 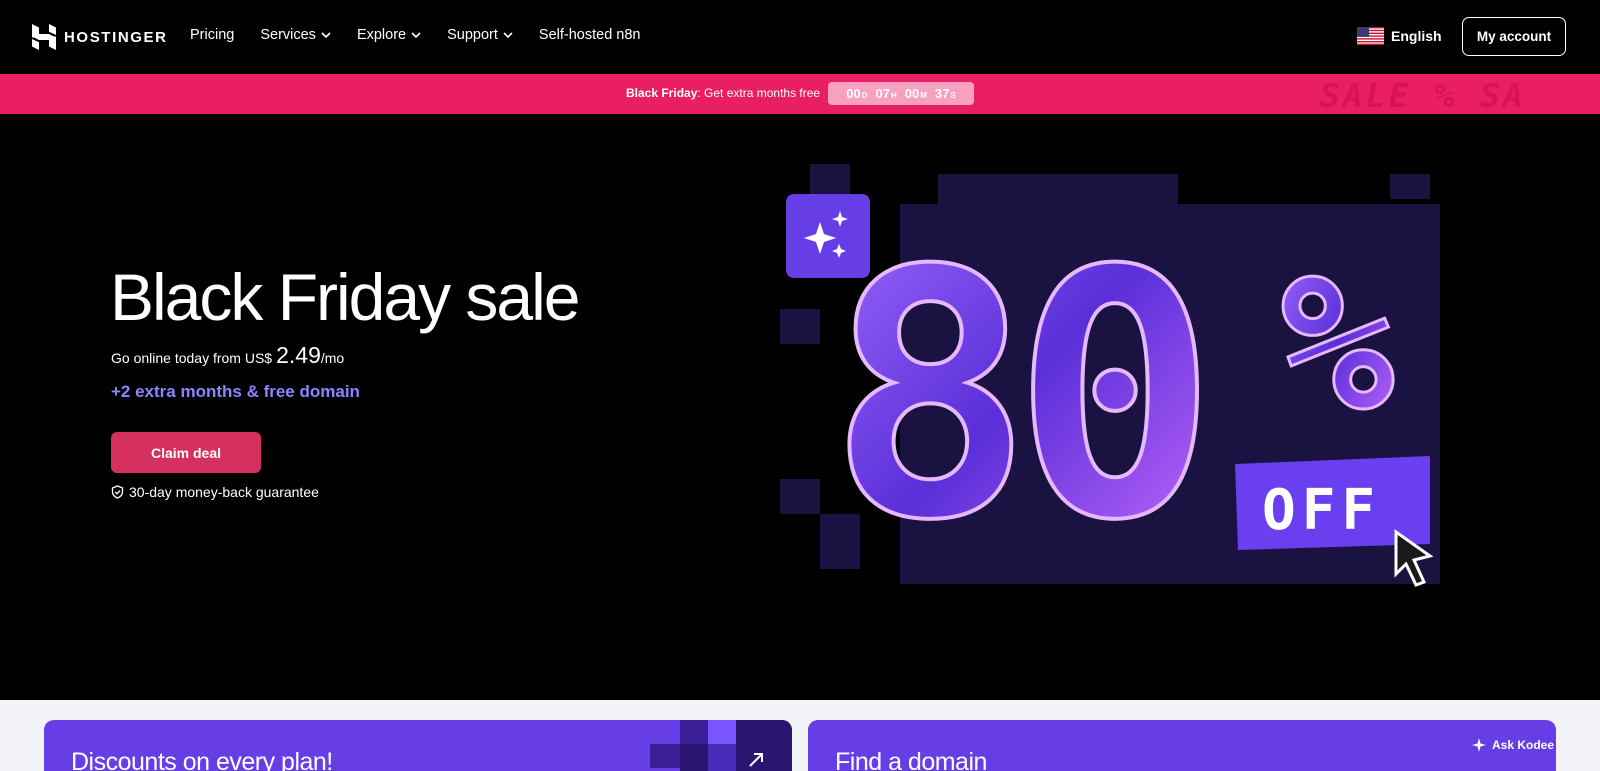 What do you see at coordinates (1478, 744) in the screenshot?
I see `kodee-sparkle-icon` at bounding box center [1478, 744].